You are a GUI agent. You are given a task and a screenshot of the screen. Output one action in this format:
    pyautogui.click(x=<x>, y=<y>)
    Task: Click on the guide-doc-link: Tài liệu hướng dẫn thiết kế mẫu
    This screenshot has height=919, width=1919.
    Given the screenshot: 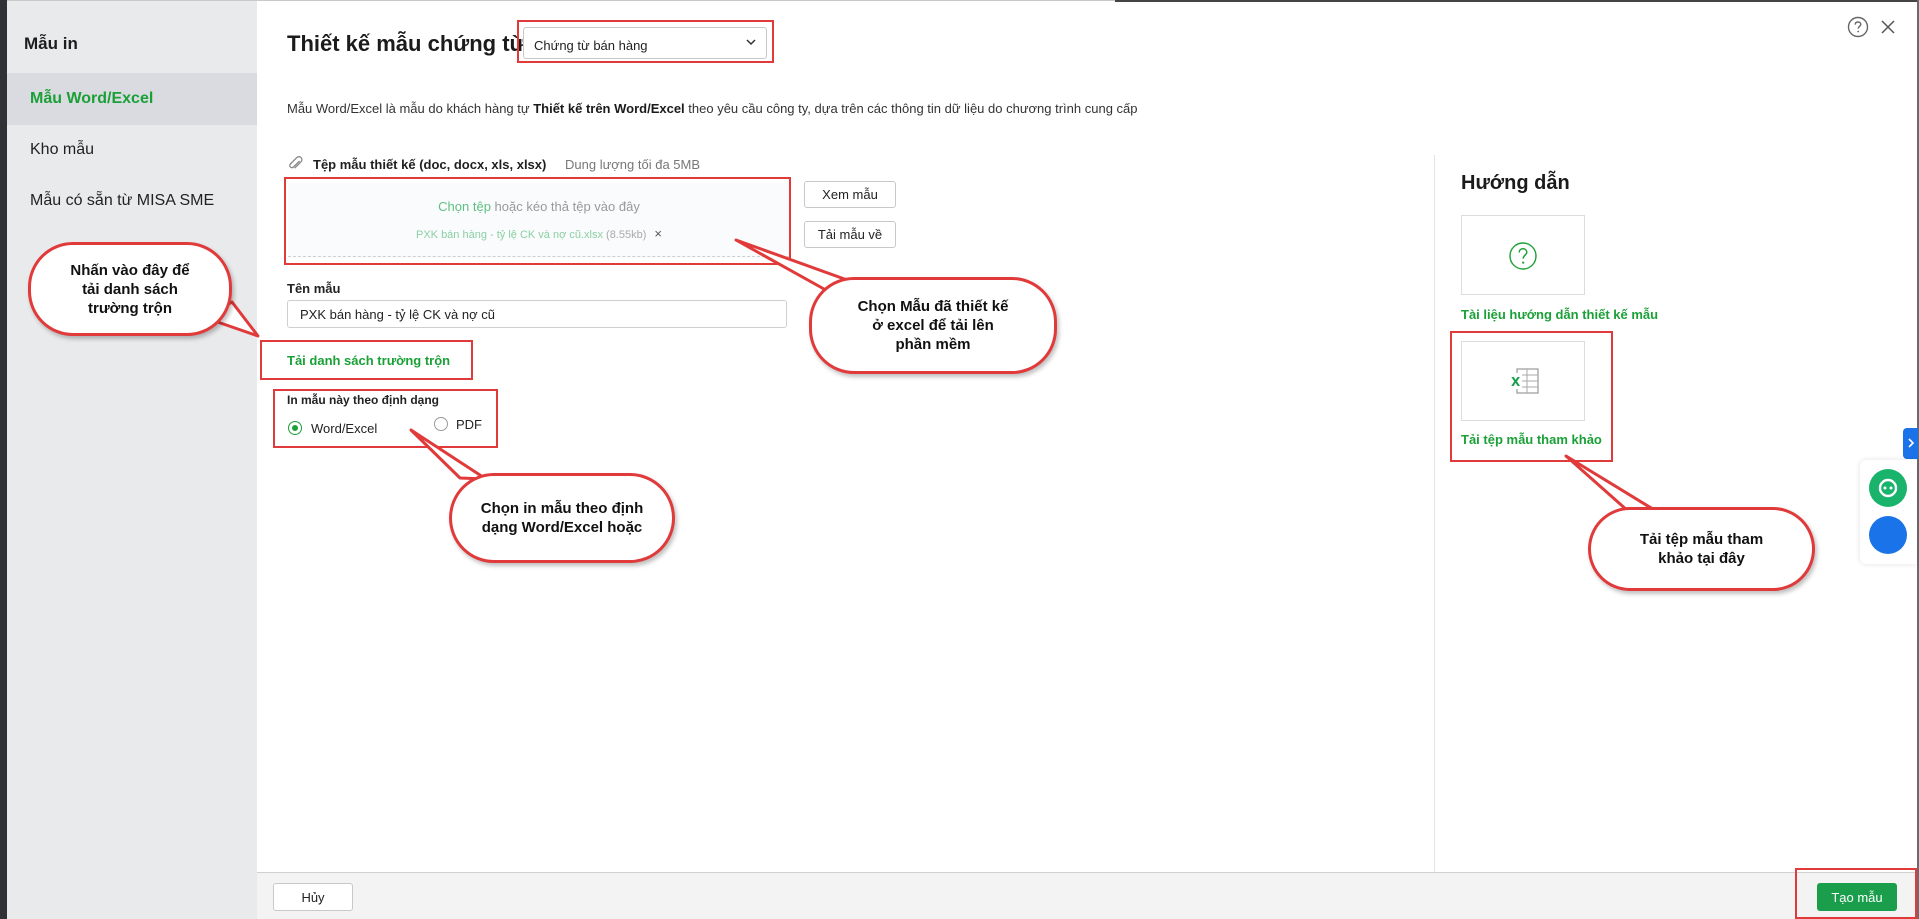 What is the action you would take?
    pyautogui.click(x=1559, y=314)
    